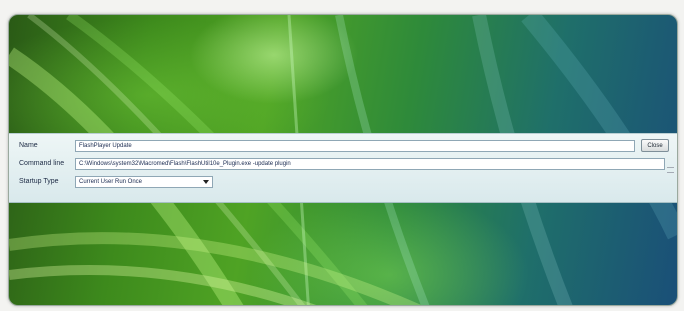 The width and height of the screenshot is (684, 311). Describe the element at coordinates (206, 182) in the screenshot. I see `chevron-down-icon` at that location.